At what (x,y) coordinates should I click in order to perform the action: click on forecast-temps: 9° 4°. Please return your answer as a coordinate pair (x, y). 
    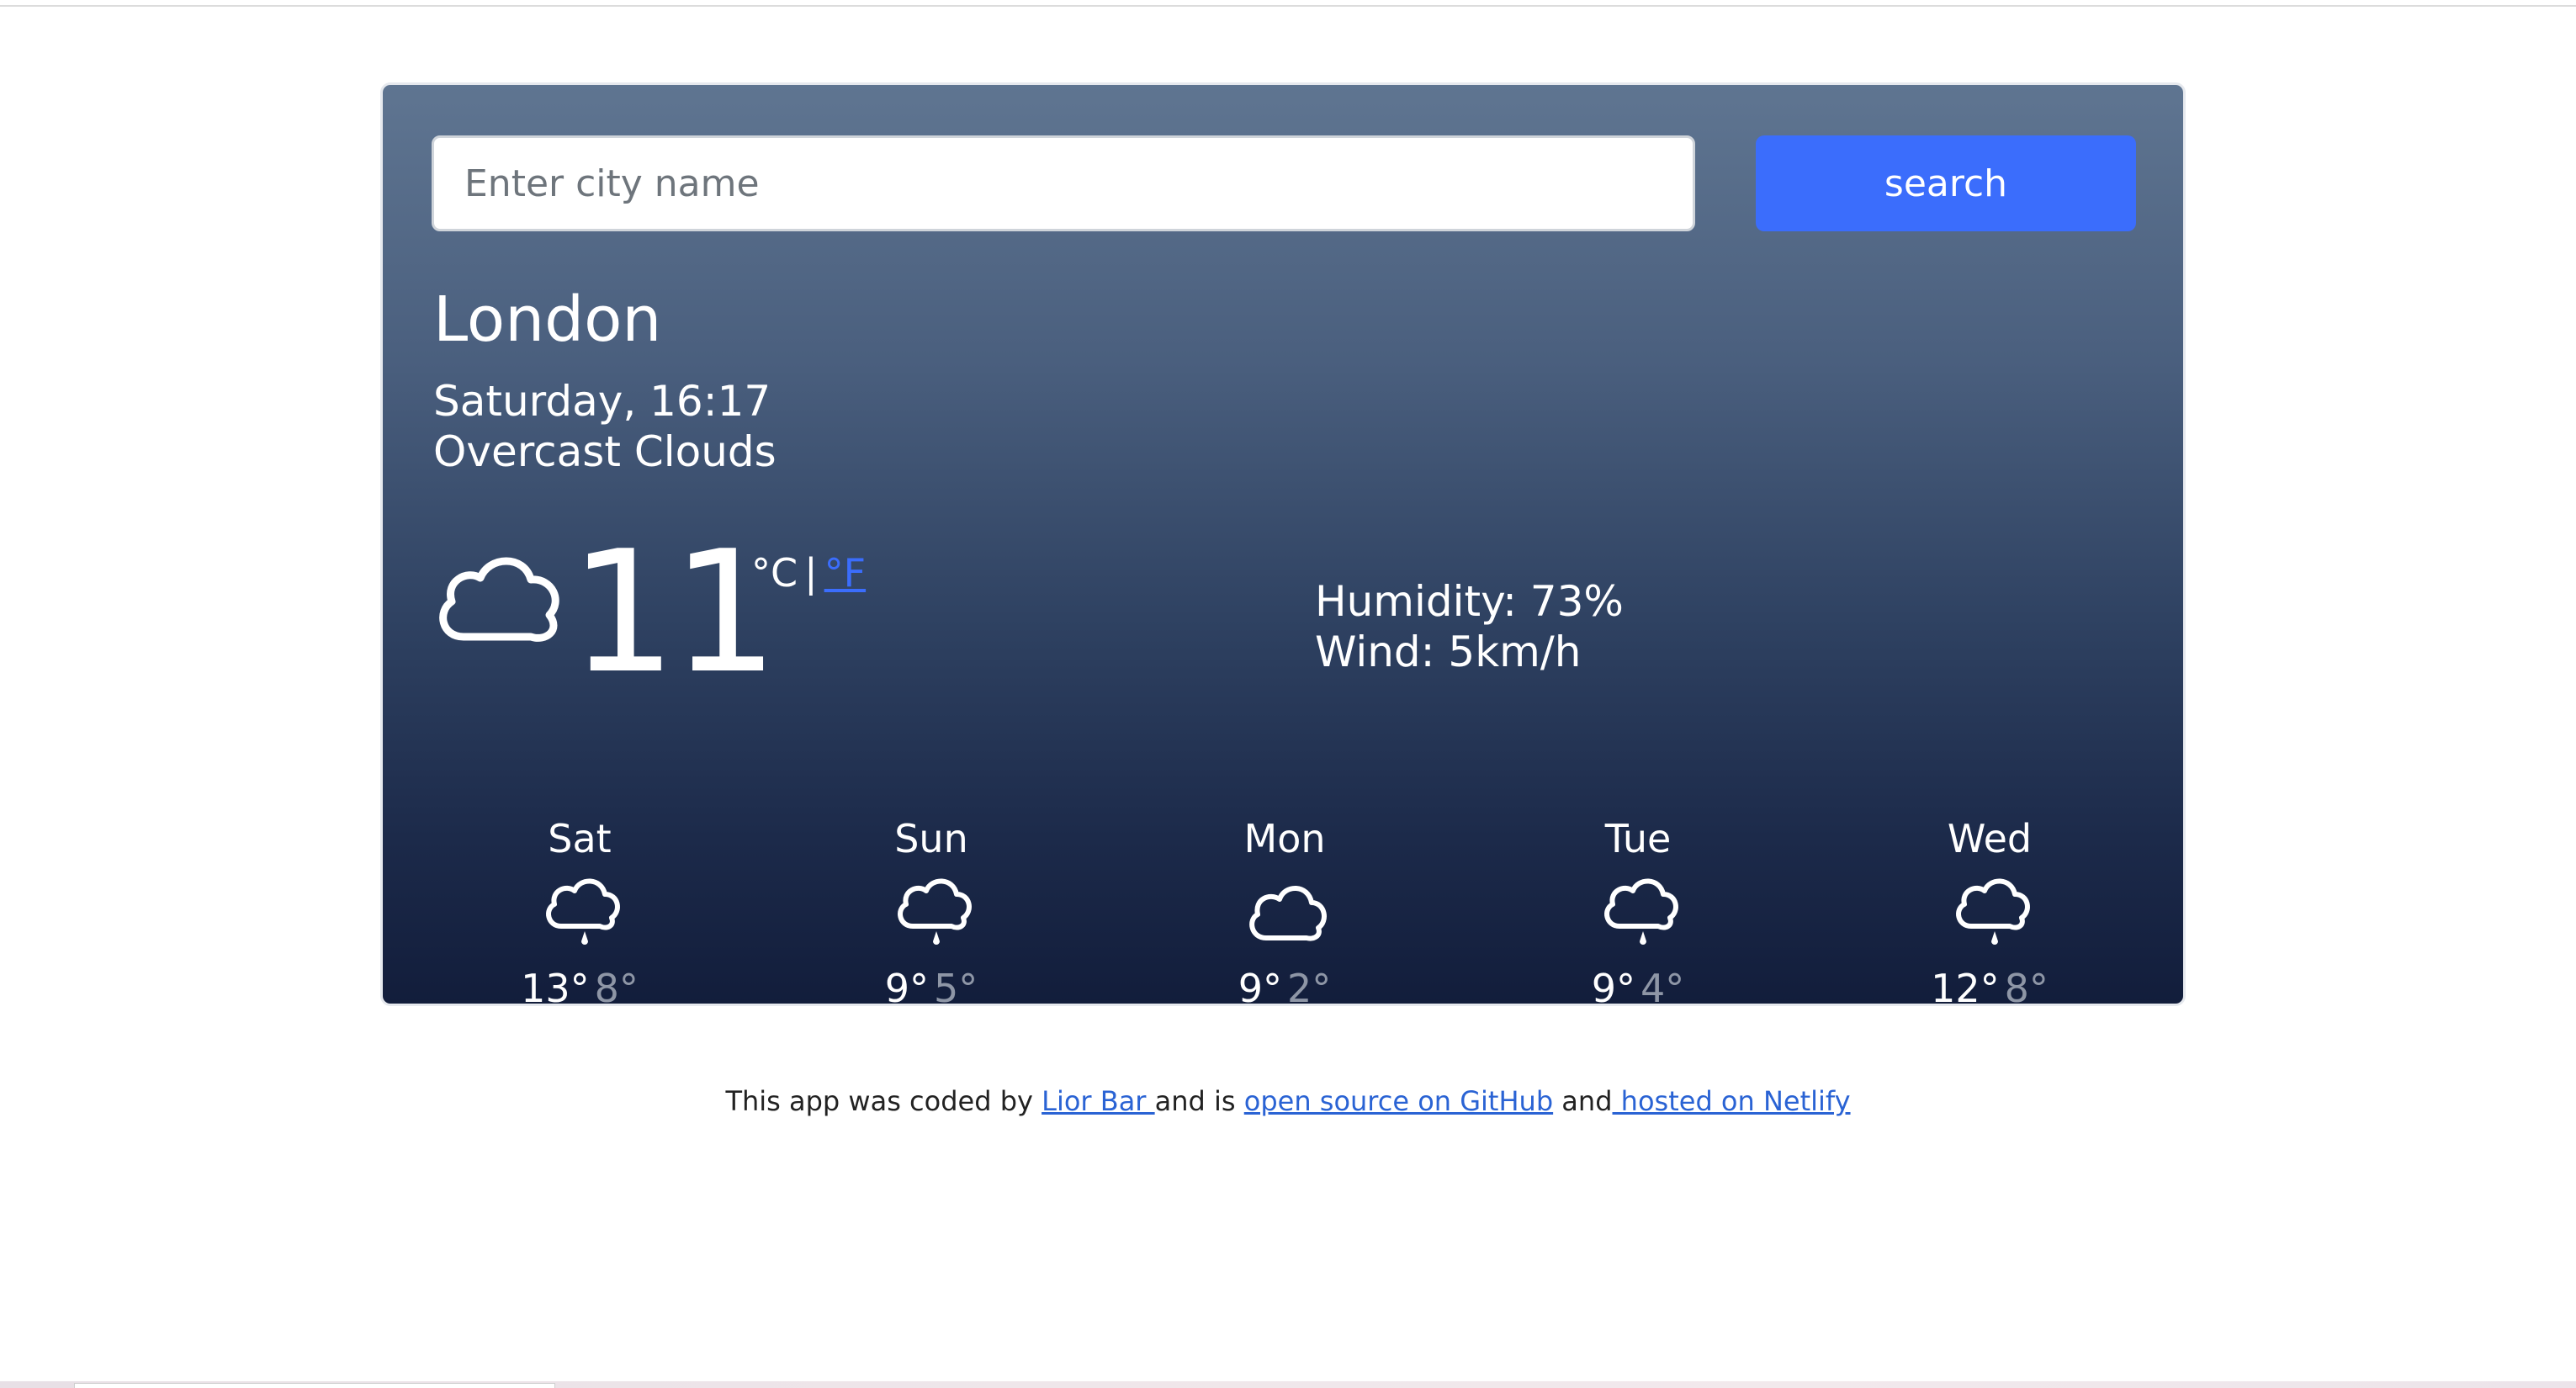
    Looking at the image, I should click on (1638, 984).